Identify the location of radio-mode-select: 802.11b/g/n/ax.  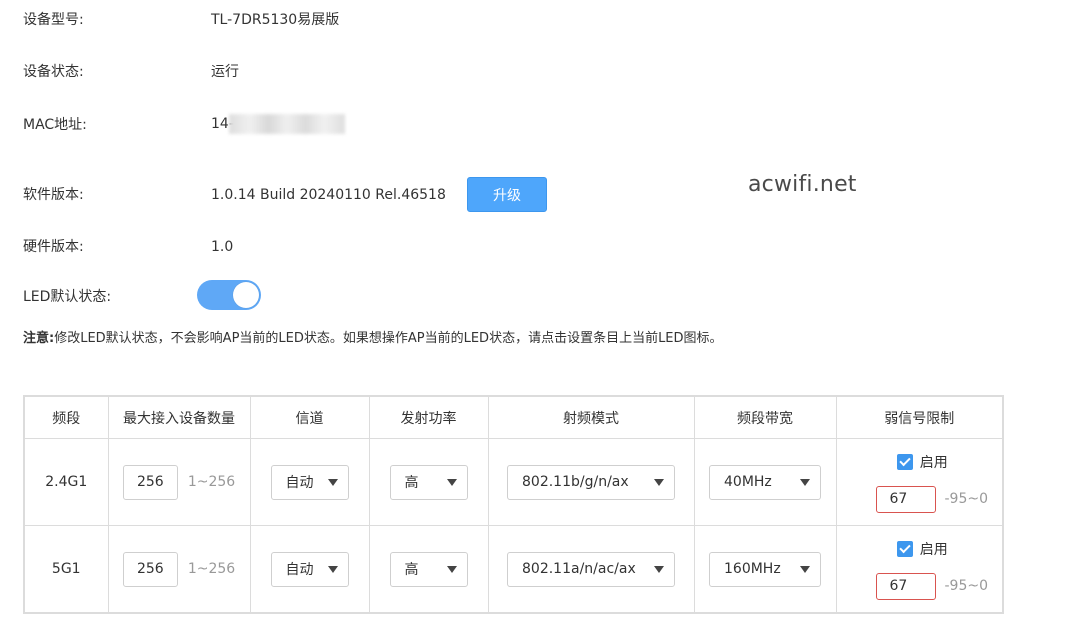
(591, 482).